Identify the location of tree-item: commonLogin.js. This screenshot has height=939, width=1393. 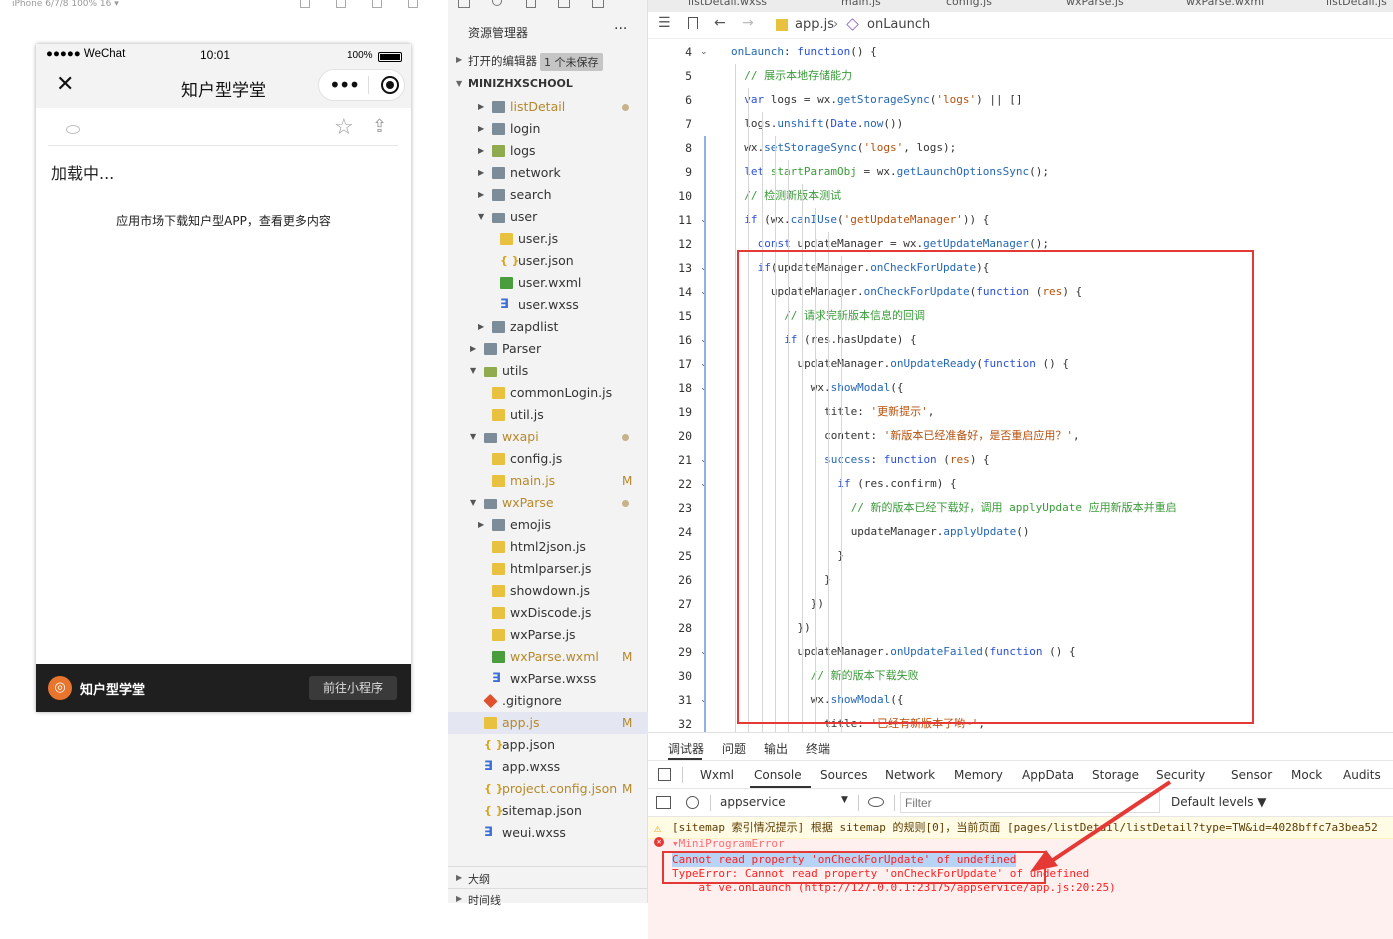
(548, 393).